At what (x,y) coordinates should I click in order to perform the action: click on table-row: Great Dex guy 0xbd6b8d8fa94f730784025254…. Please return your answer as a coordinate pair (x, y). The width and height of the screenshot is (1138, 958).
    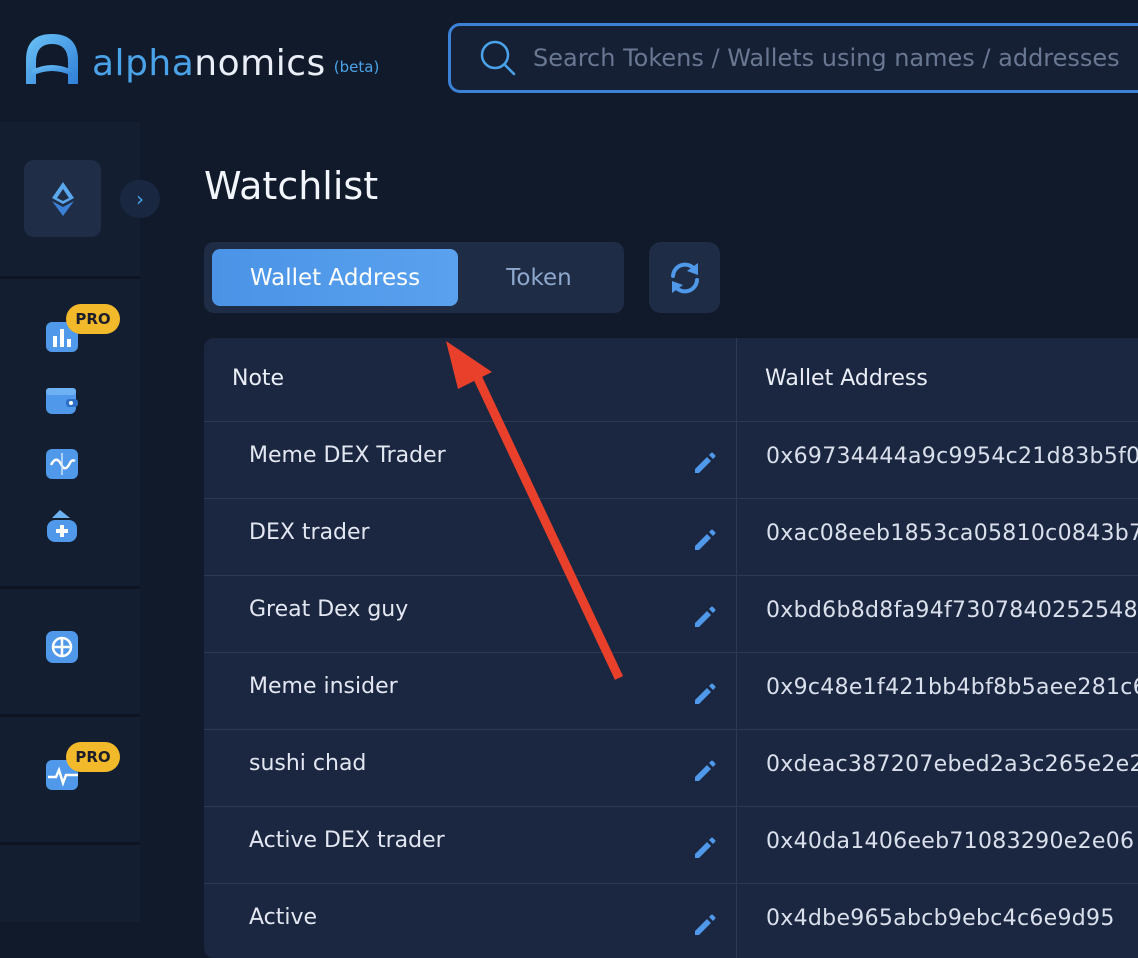
    Looking at the image, I should click on (671, 614).